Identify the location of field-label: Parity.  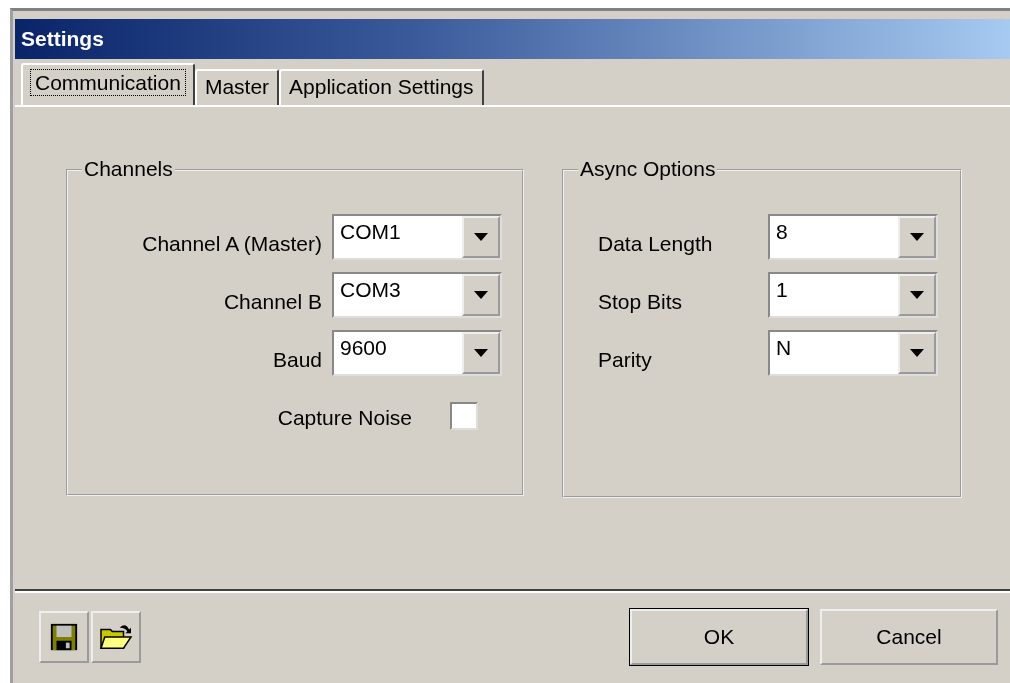
(625, 359).